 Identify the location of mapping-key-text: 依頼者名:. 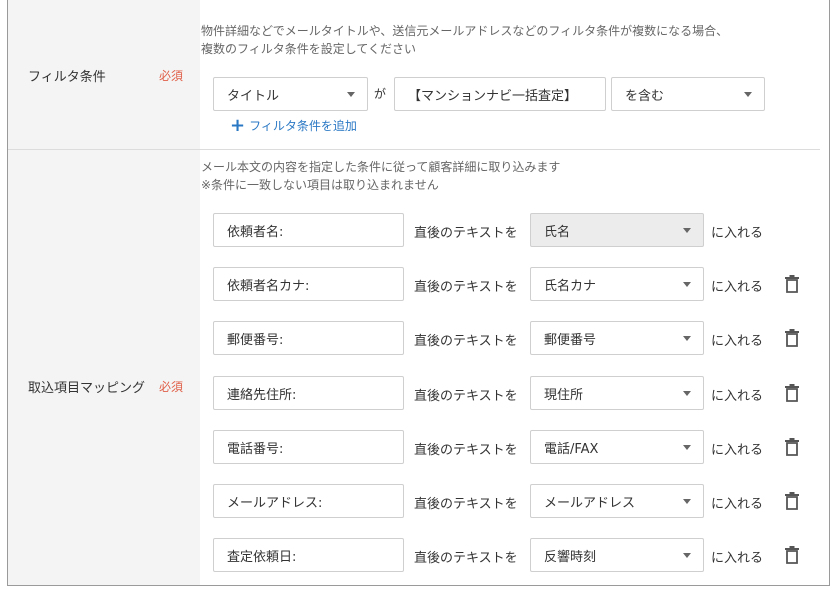
(255, 232).